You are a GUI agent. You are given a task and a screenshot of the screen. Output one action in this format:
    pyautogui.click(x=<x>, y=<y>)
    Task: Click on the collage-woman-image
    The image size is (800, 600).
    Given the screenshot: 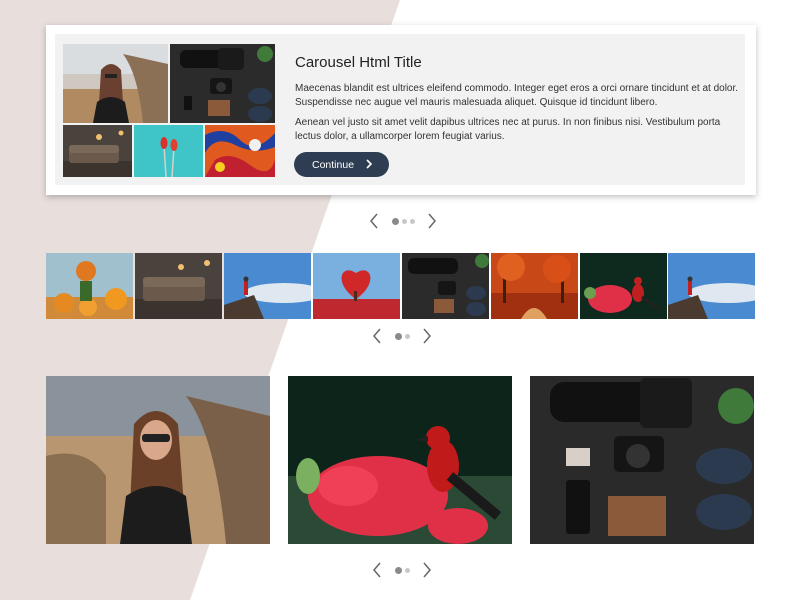 What is the action you would take?
    pyautogui.click(x=115, y=83)
    